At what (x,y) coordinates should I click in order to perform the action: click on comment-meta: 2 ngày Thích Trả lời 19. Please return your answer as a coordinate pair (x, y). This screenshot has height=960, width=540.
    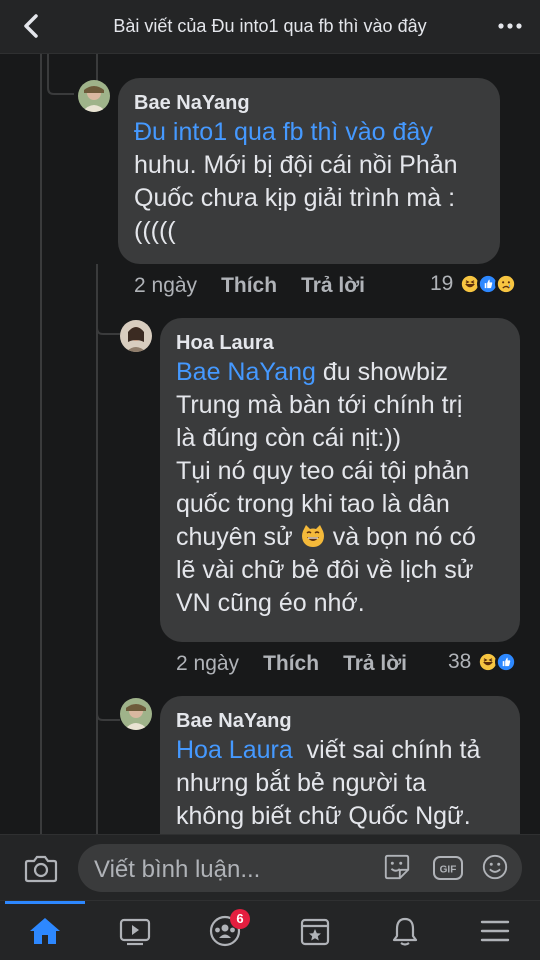
    Looking at the image, I should click on (330, 286).